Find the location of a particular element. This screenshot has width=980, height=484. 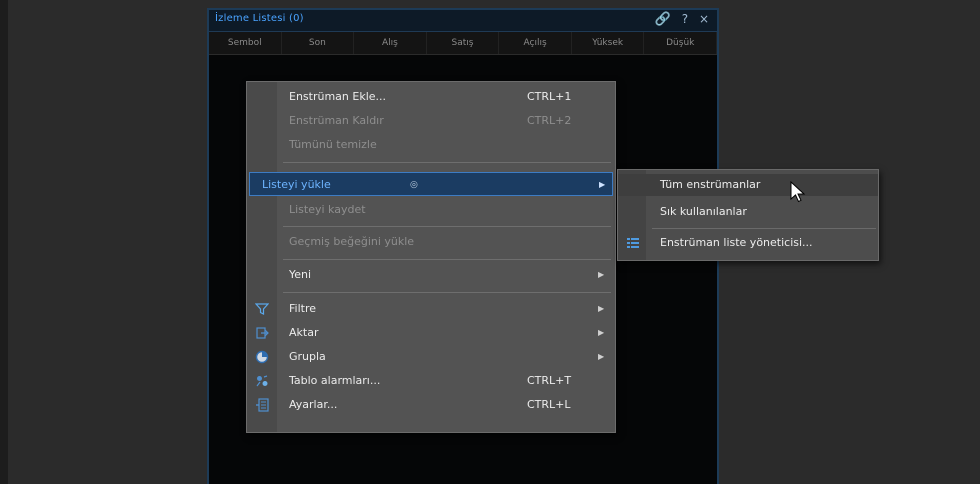

settings-icon is located at coordinates (262, 405).